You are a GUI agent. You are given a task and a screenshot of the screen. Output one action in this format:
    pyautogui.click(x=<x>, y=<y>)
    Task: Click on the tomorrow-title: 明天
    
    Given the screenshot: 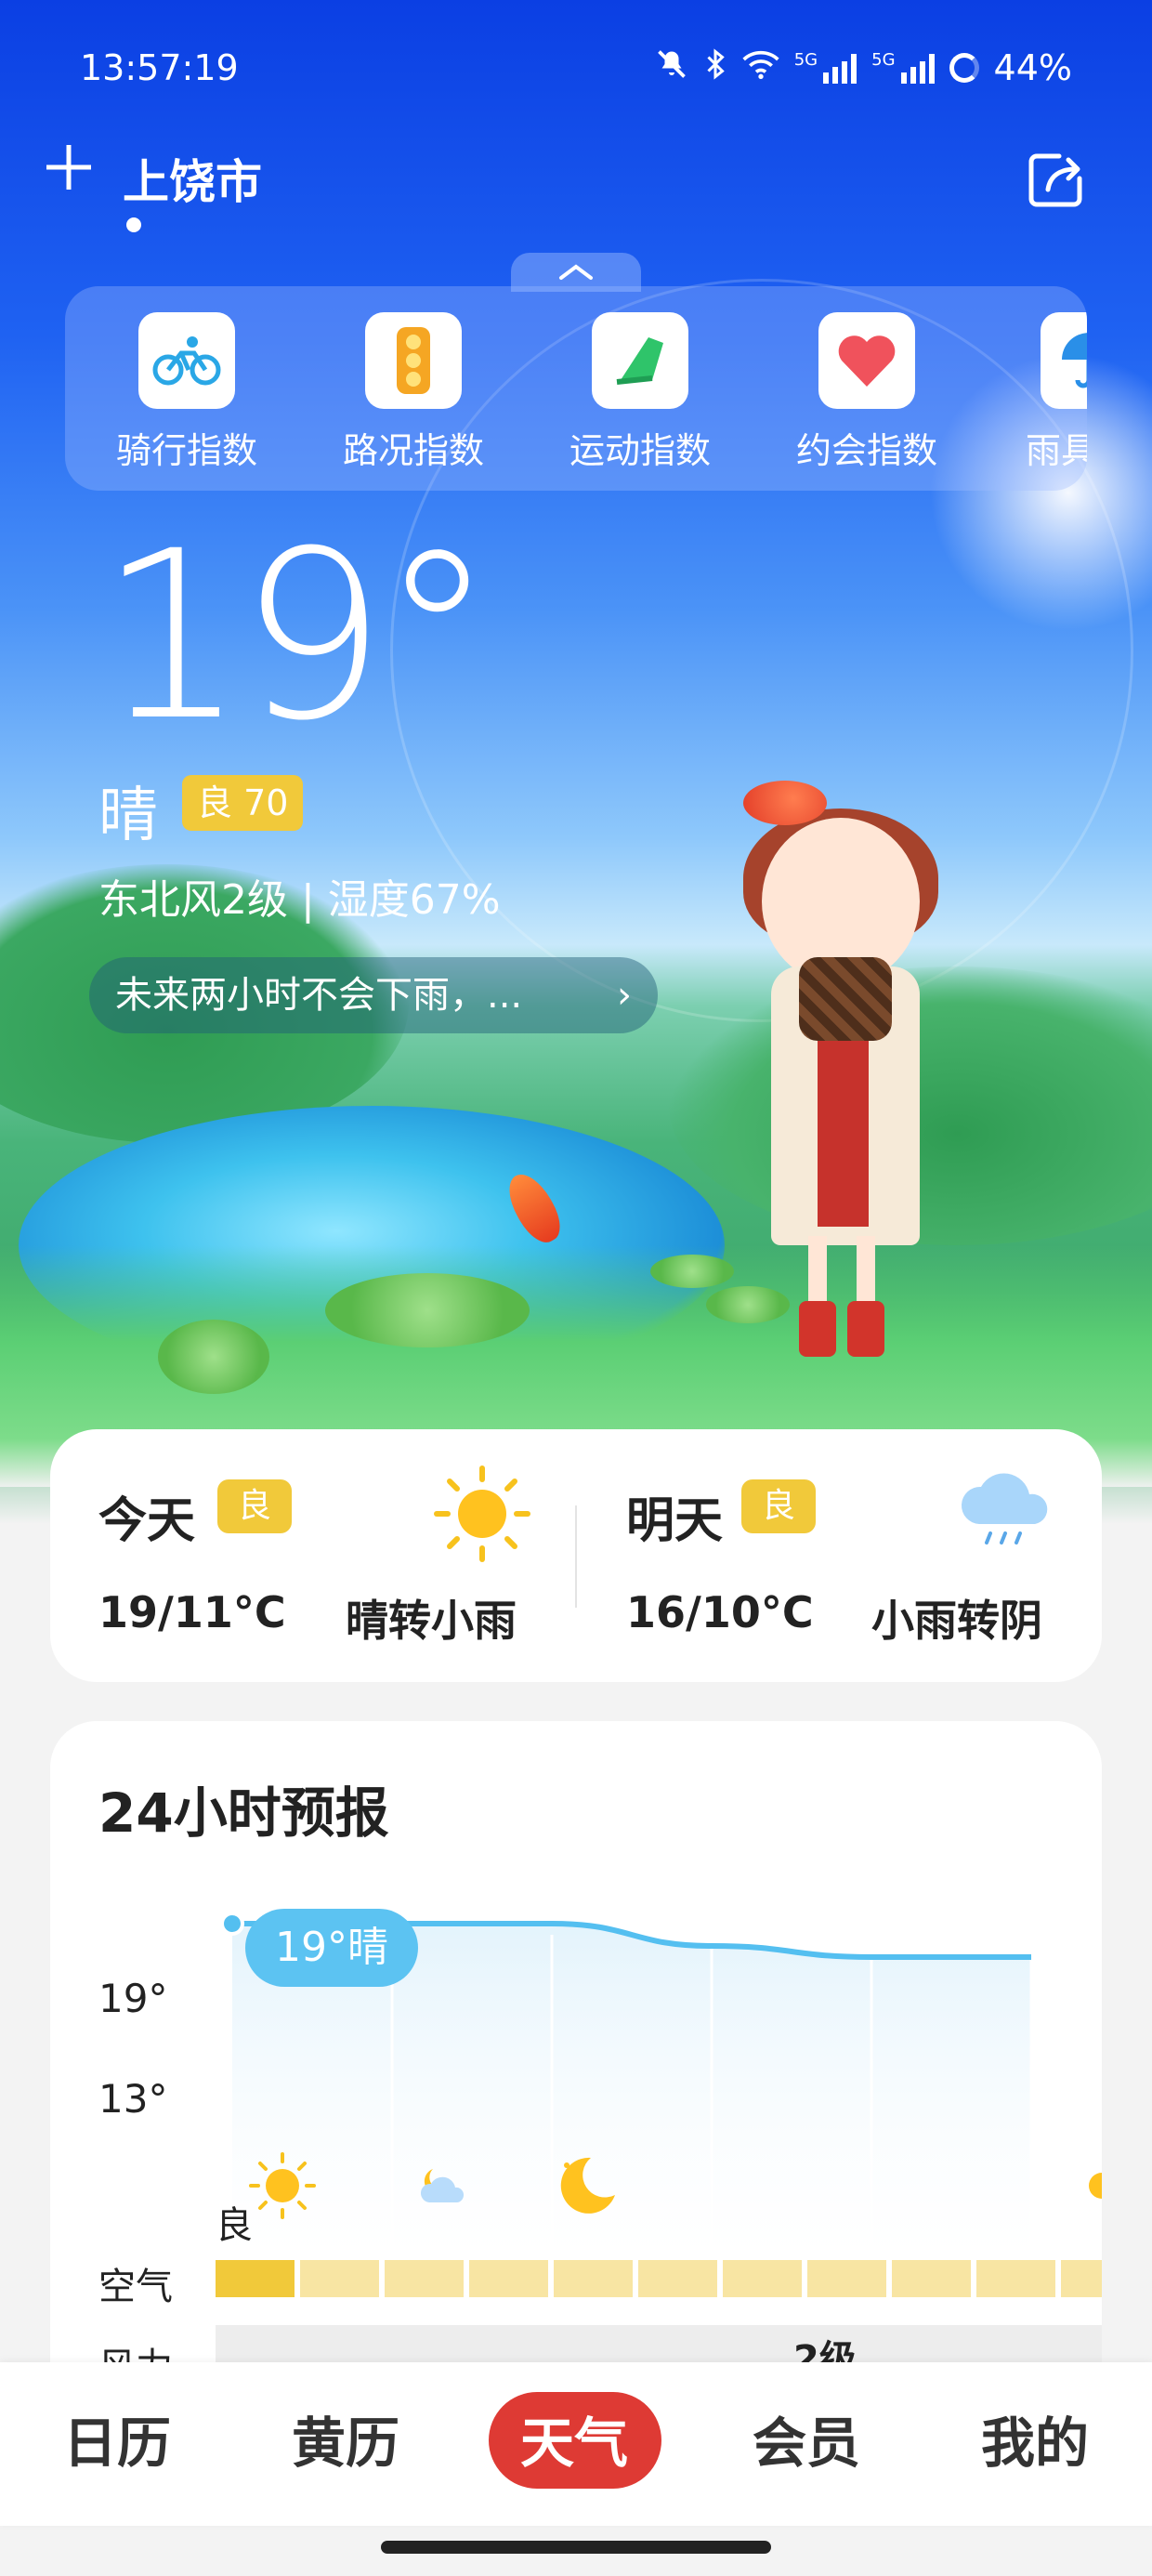 What is the action you would take?
    pyautogui.click(x=675, y=1521)
    